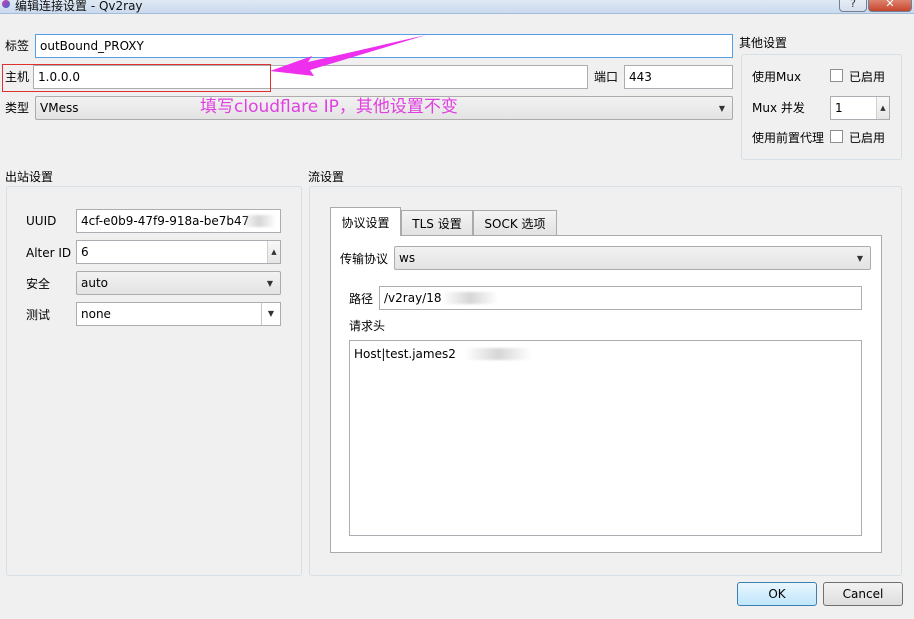 The height and width of the screenshot is (619, 914). What do you see at coordinates (606, 77) in the screenshot?
I see `port-label: 端口` at bounding box center [606, 77].